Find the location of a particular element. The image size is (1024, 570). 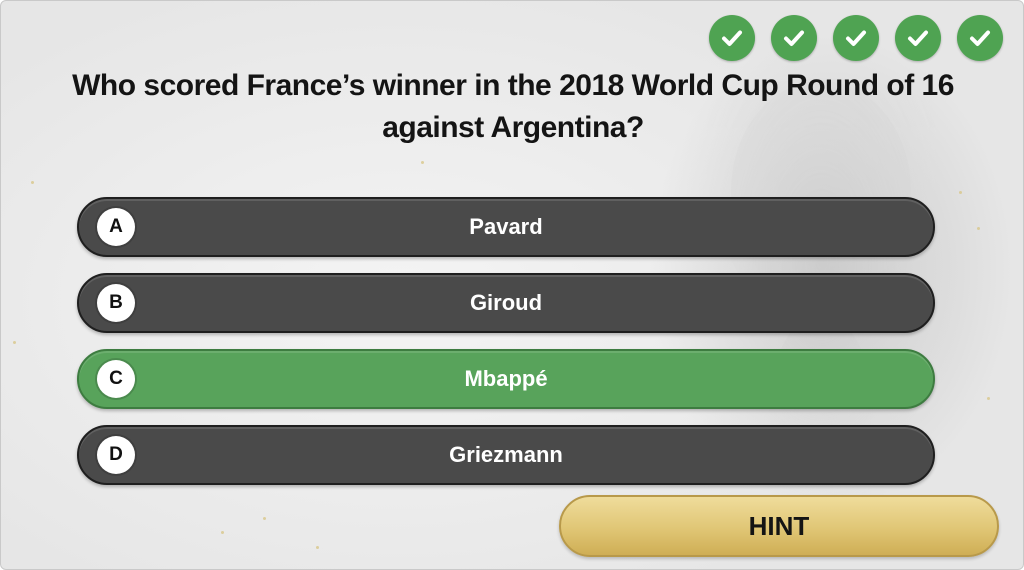

answer-option-b: B Giroud is located at coordinates (506, 303).